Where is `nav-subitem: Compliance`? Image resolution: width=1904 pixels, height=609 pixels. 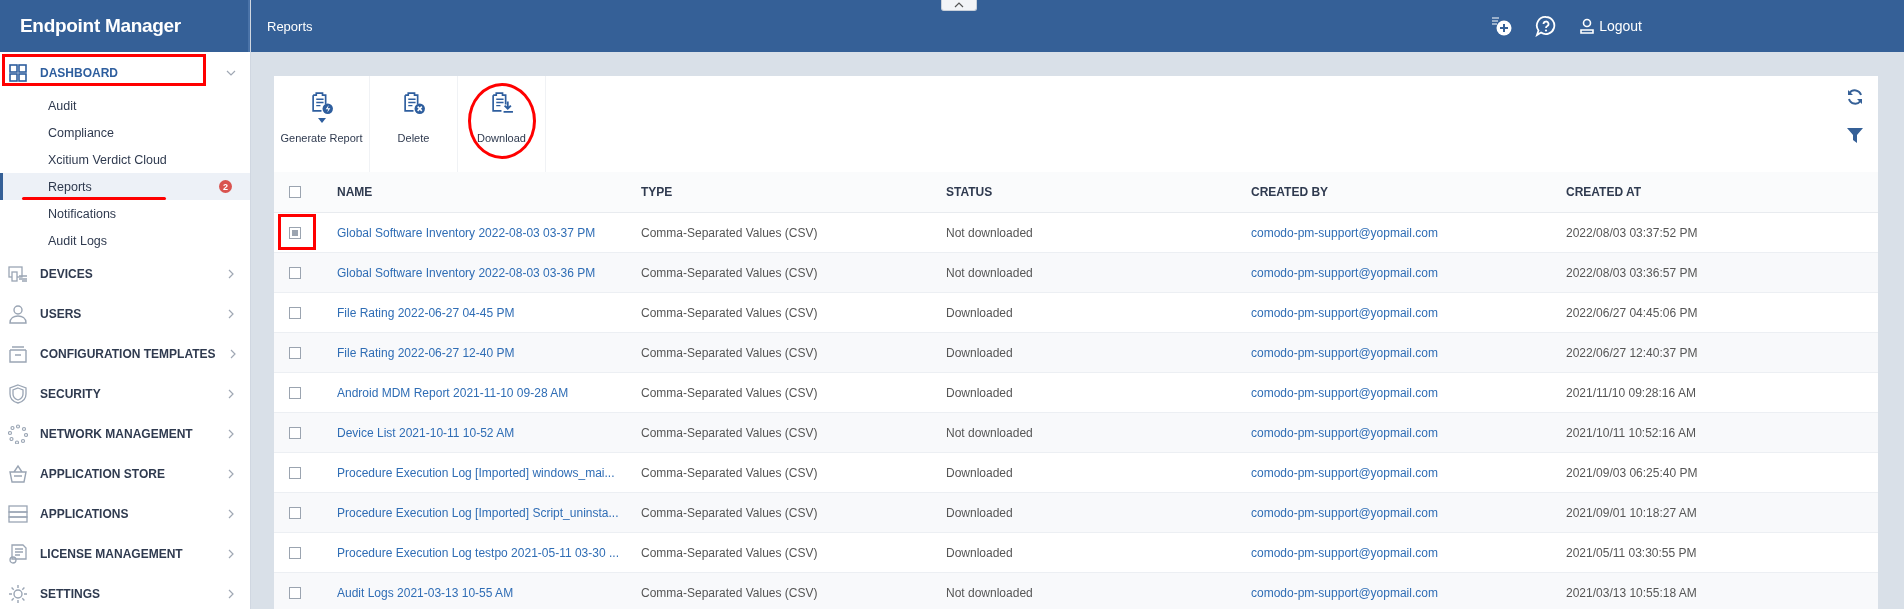 nav-subitem: Compliance is located at coordinates (125, 132).